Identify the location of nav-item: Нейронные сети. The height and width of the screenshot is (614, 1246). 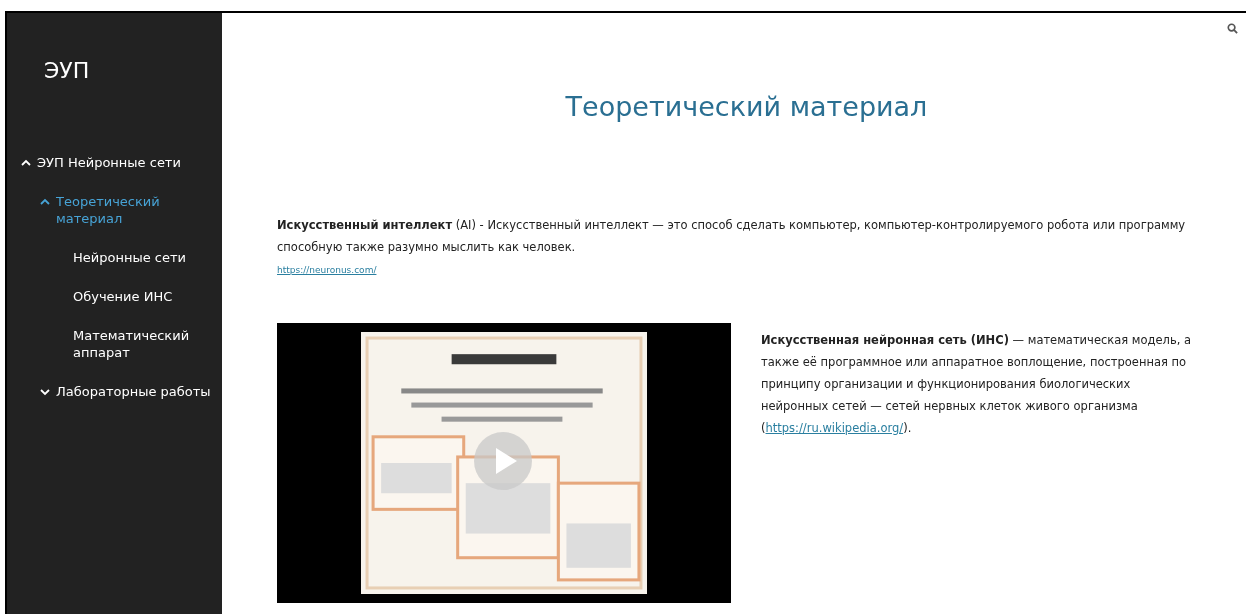
(105, 257).